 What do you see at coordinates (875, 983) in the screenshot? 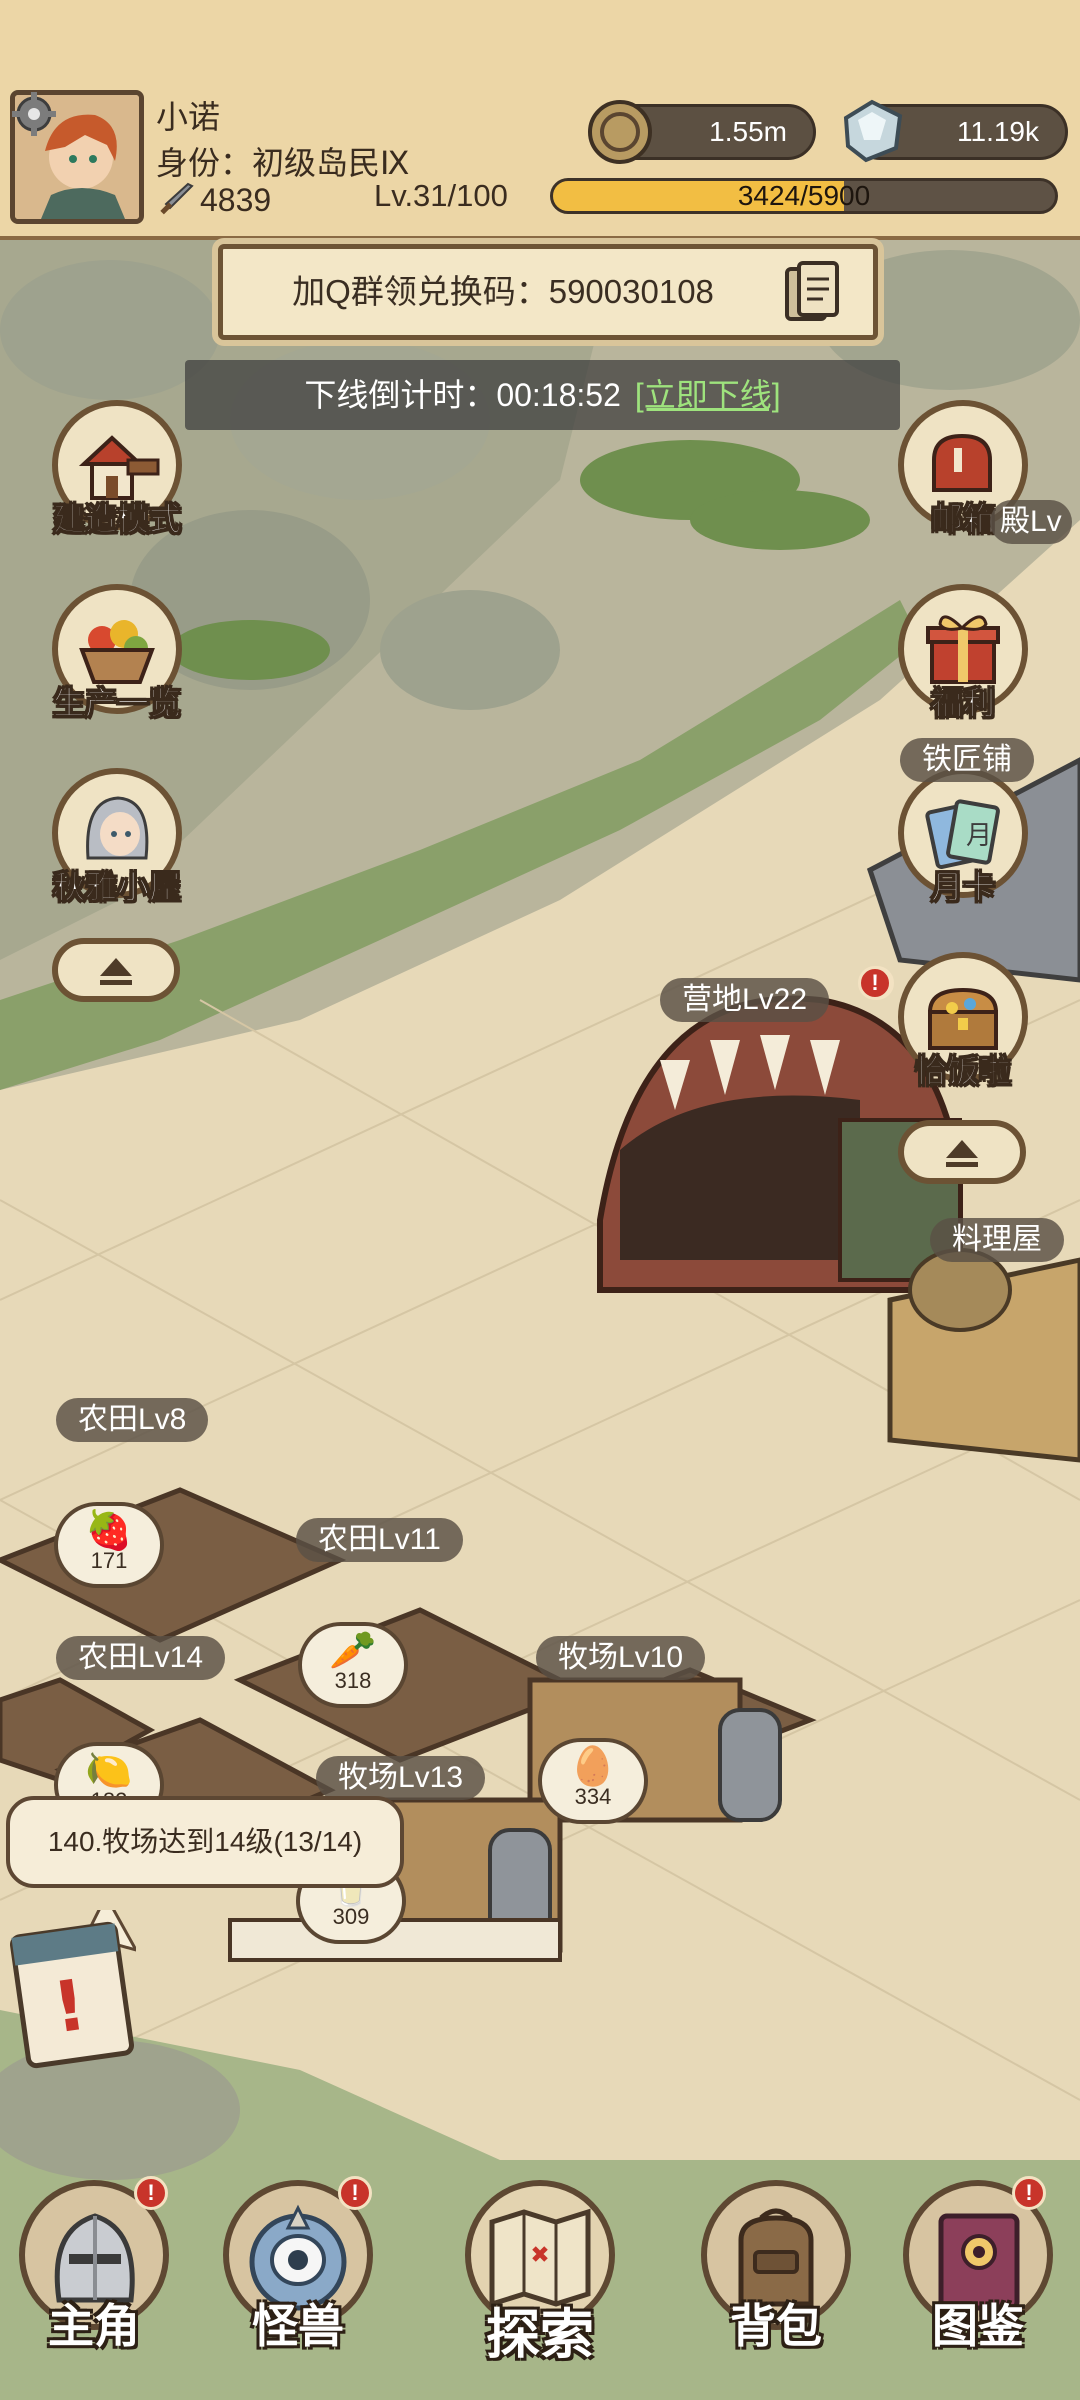
I see `camp-alert-badge: !` at bounding box center [875, 983].